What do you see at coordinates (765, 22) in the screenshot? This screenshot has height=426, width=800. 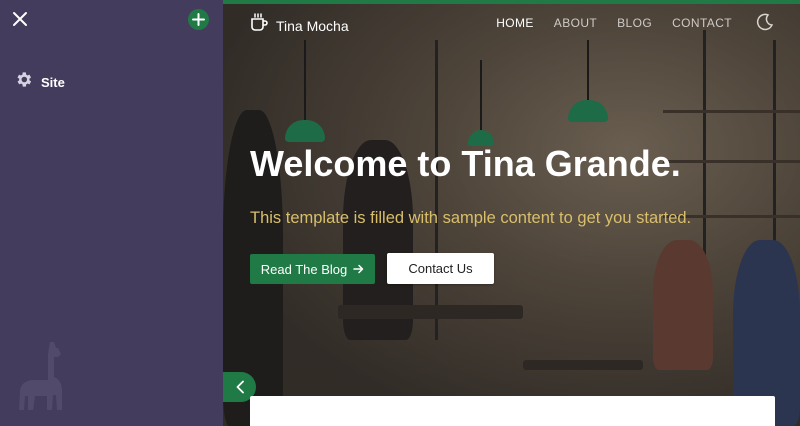 I see `moon-icon` at bounding box center [765, 22].